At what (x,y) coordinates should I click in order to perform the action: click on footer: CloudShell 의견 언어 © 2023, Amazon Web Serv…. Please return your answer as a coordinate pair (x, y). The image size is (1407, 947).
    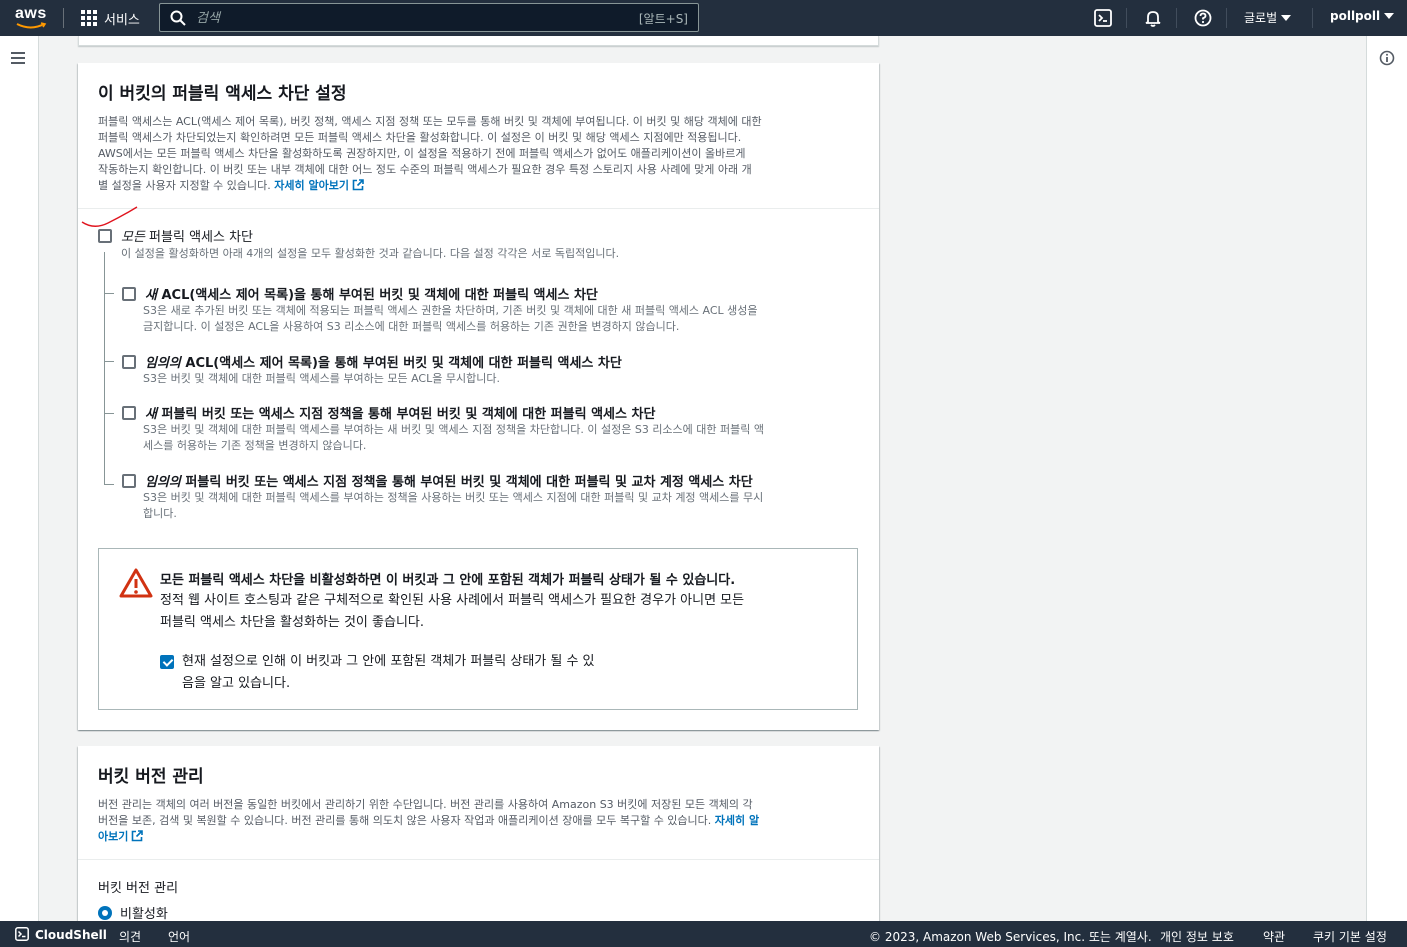
    Looking at the image, I should click on (703, 934).